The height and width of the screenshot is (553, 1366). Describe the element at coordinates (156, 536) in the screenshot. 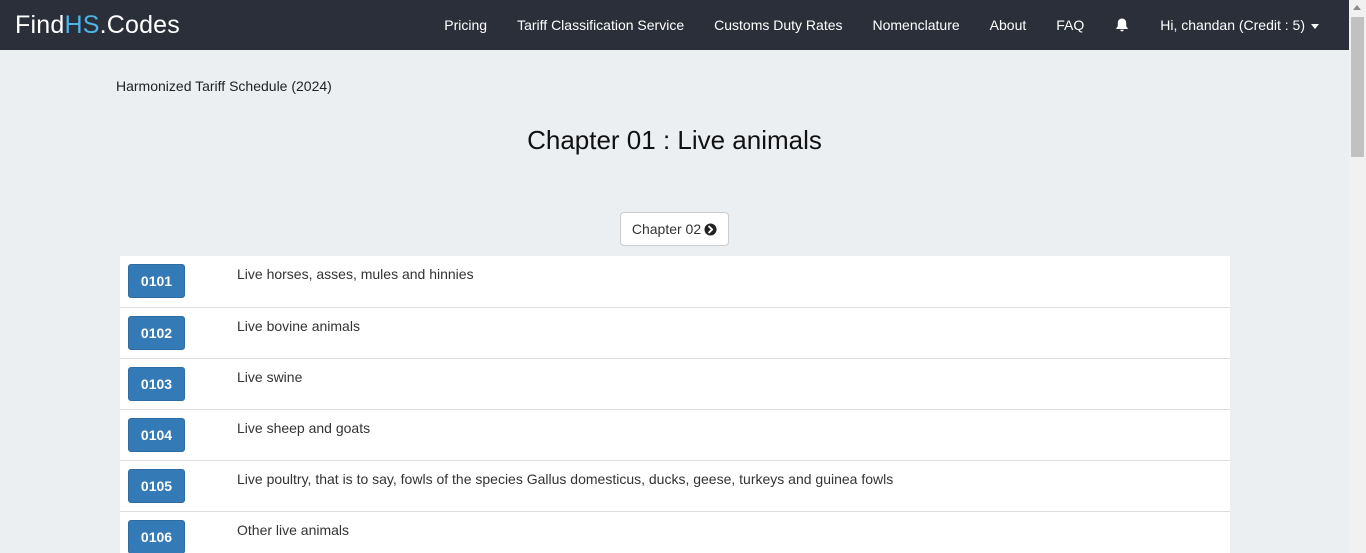

I see `heading-code-button: 0106` at that location.